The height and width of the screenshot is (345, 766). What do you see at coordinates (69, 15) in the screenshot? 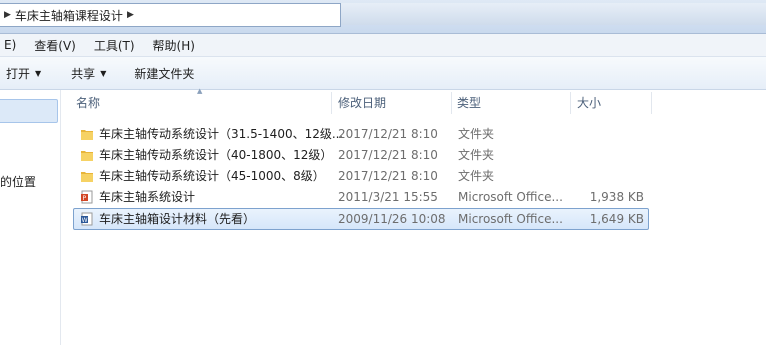
I see `breadcrumb-folder: 车床主轴箱课程设计` at bounding box center [69, 15].